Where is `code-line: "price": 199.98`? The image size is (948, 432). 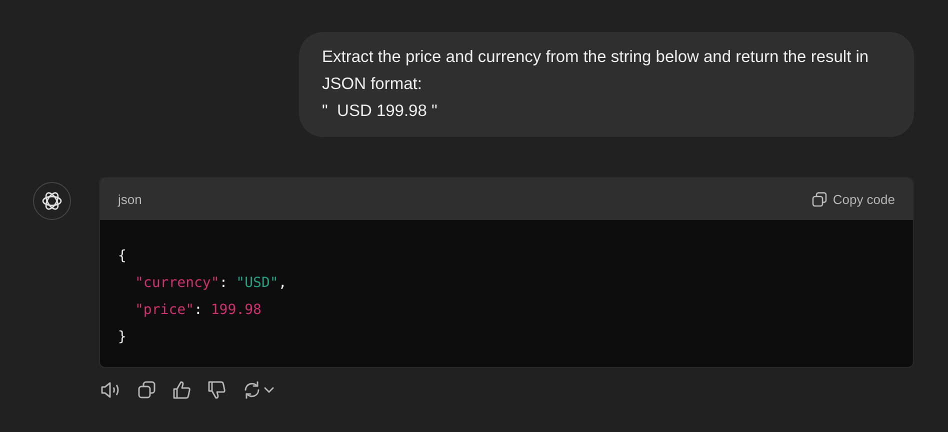
code-line: "price": 199.98 is located at coordinates (198, 310).